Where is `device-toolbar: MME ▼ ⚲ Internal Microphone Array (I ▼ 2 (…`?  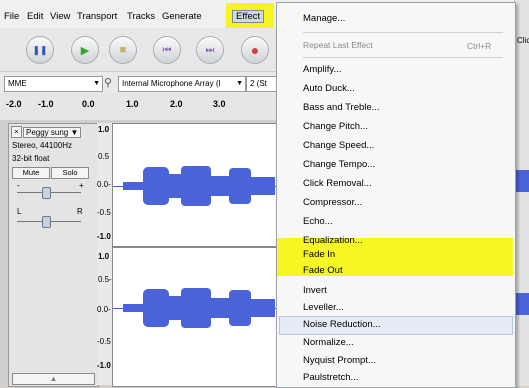 device-toolbar: MME ▼ ⚲ Internal Microphone Array (I ▼ 2 (… is located at coordinates (140, 82).